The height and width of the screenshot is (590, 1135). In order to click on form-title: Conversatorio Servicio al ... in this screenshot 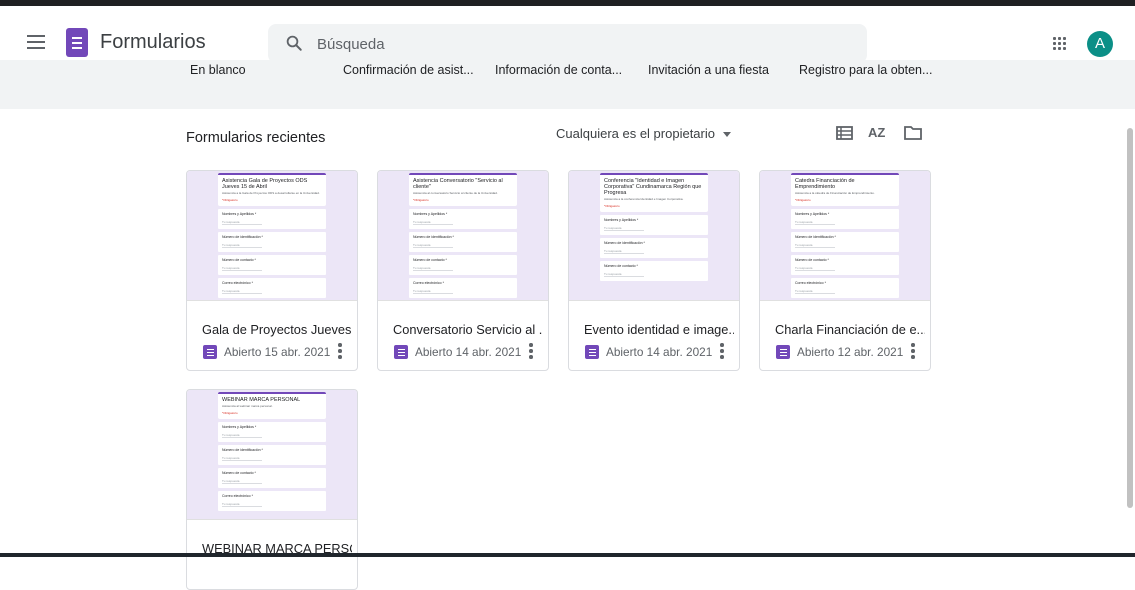, I will do `click(468, 329)`.